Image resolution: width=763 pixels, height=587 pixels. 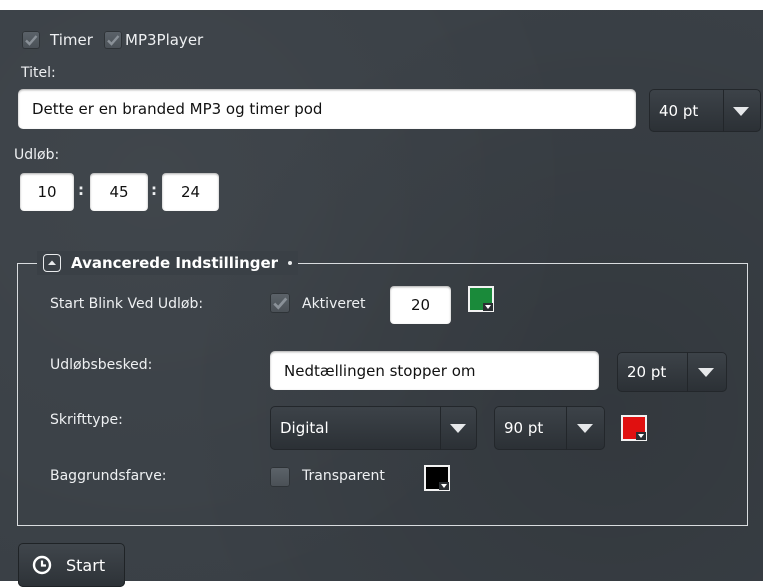 What do you see at coordinates (164, 40) in the screenshot?
I see `mp3player-label: MP3Player` at bounding box center [164, 40].